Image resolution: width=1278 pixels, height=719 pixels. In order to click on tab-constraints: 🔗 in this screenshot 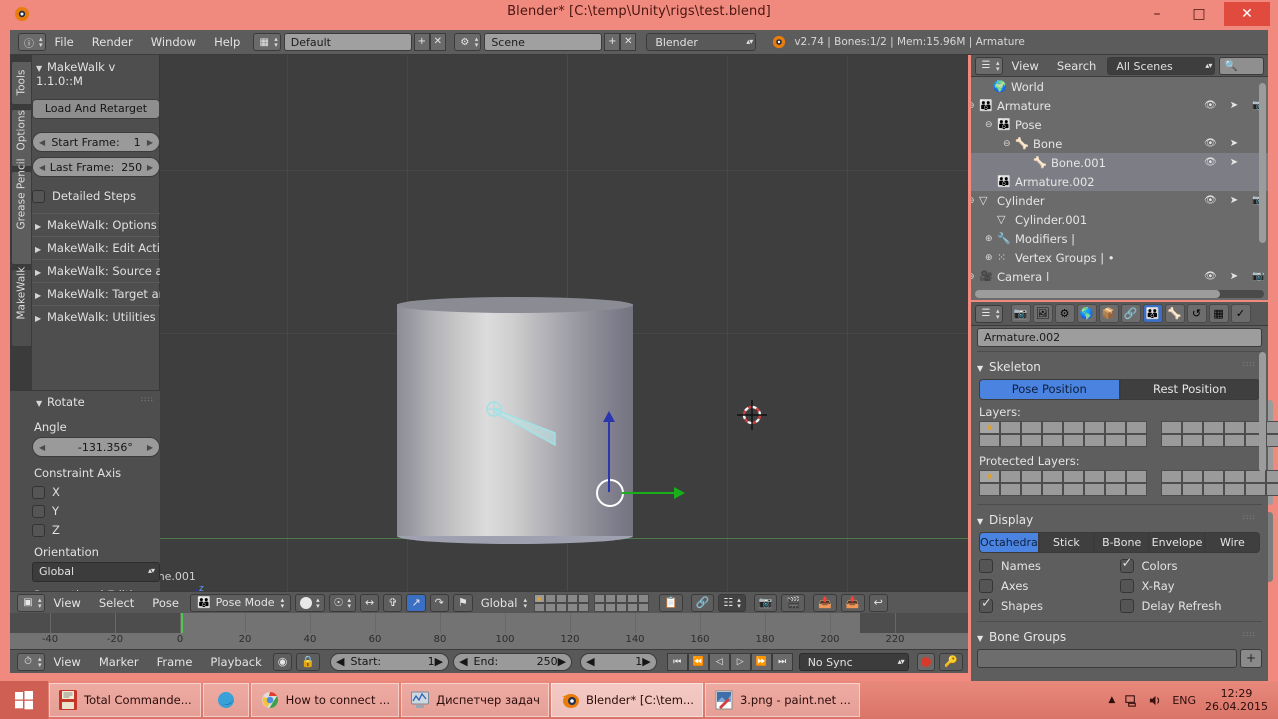, I will do `click(1130, 313)`.